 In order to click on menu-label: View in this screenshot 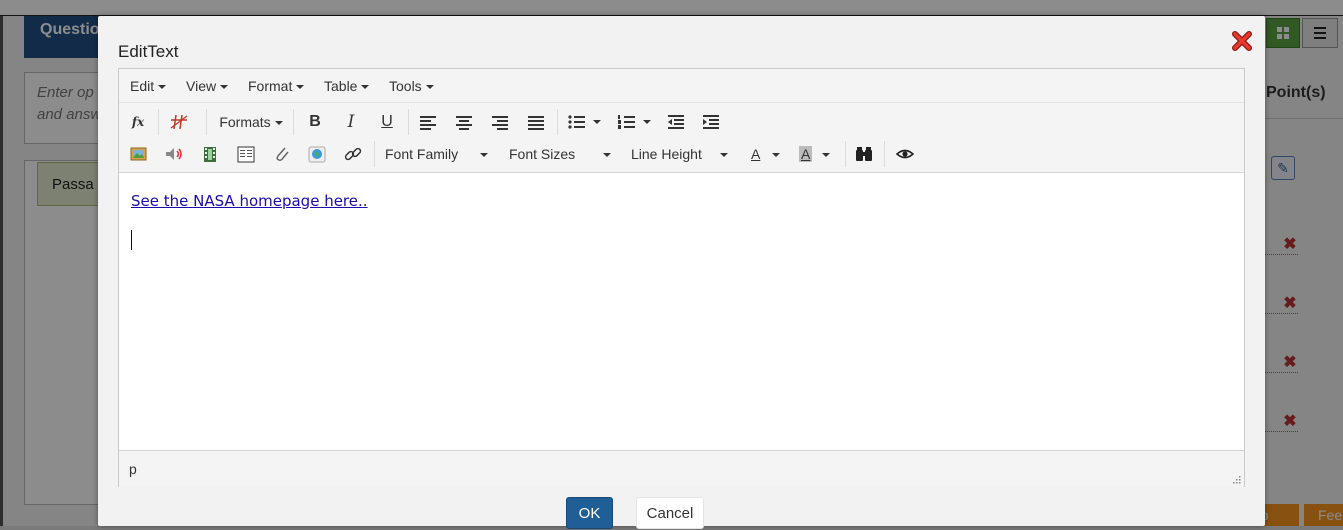, I will do `click(201, 86)`.